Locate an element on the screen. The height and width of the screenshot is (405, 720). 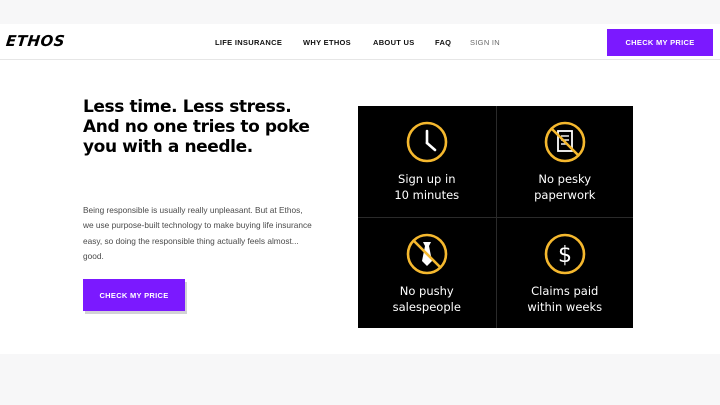
feature-sign-up: Sign up in 10 minutes is located at coordinates (427, 161).